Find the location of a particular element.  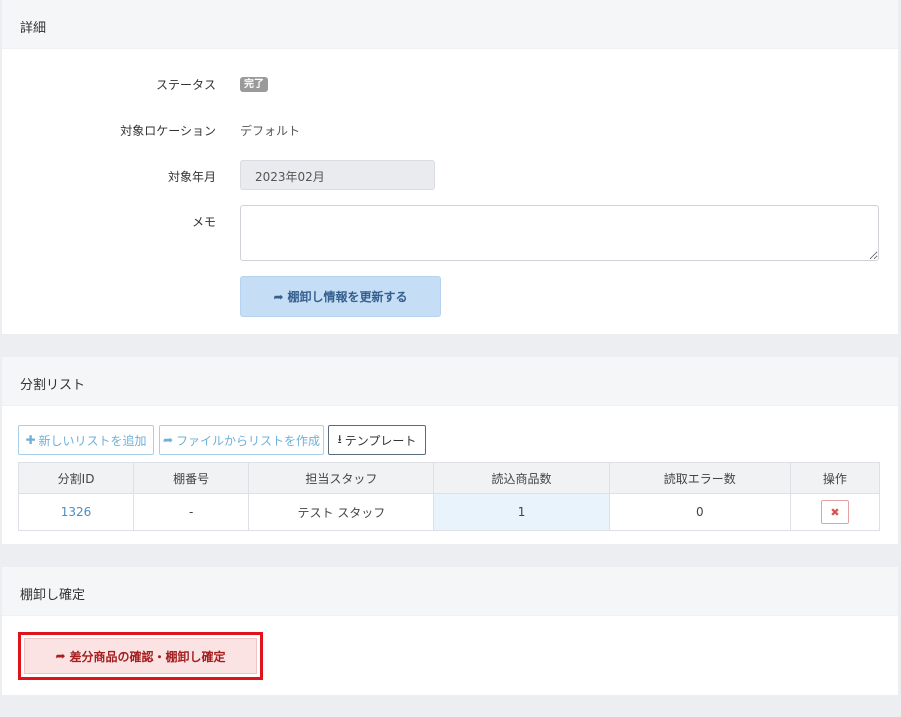

column-header: 担当スタッフ is located at coordinates (341, 478).